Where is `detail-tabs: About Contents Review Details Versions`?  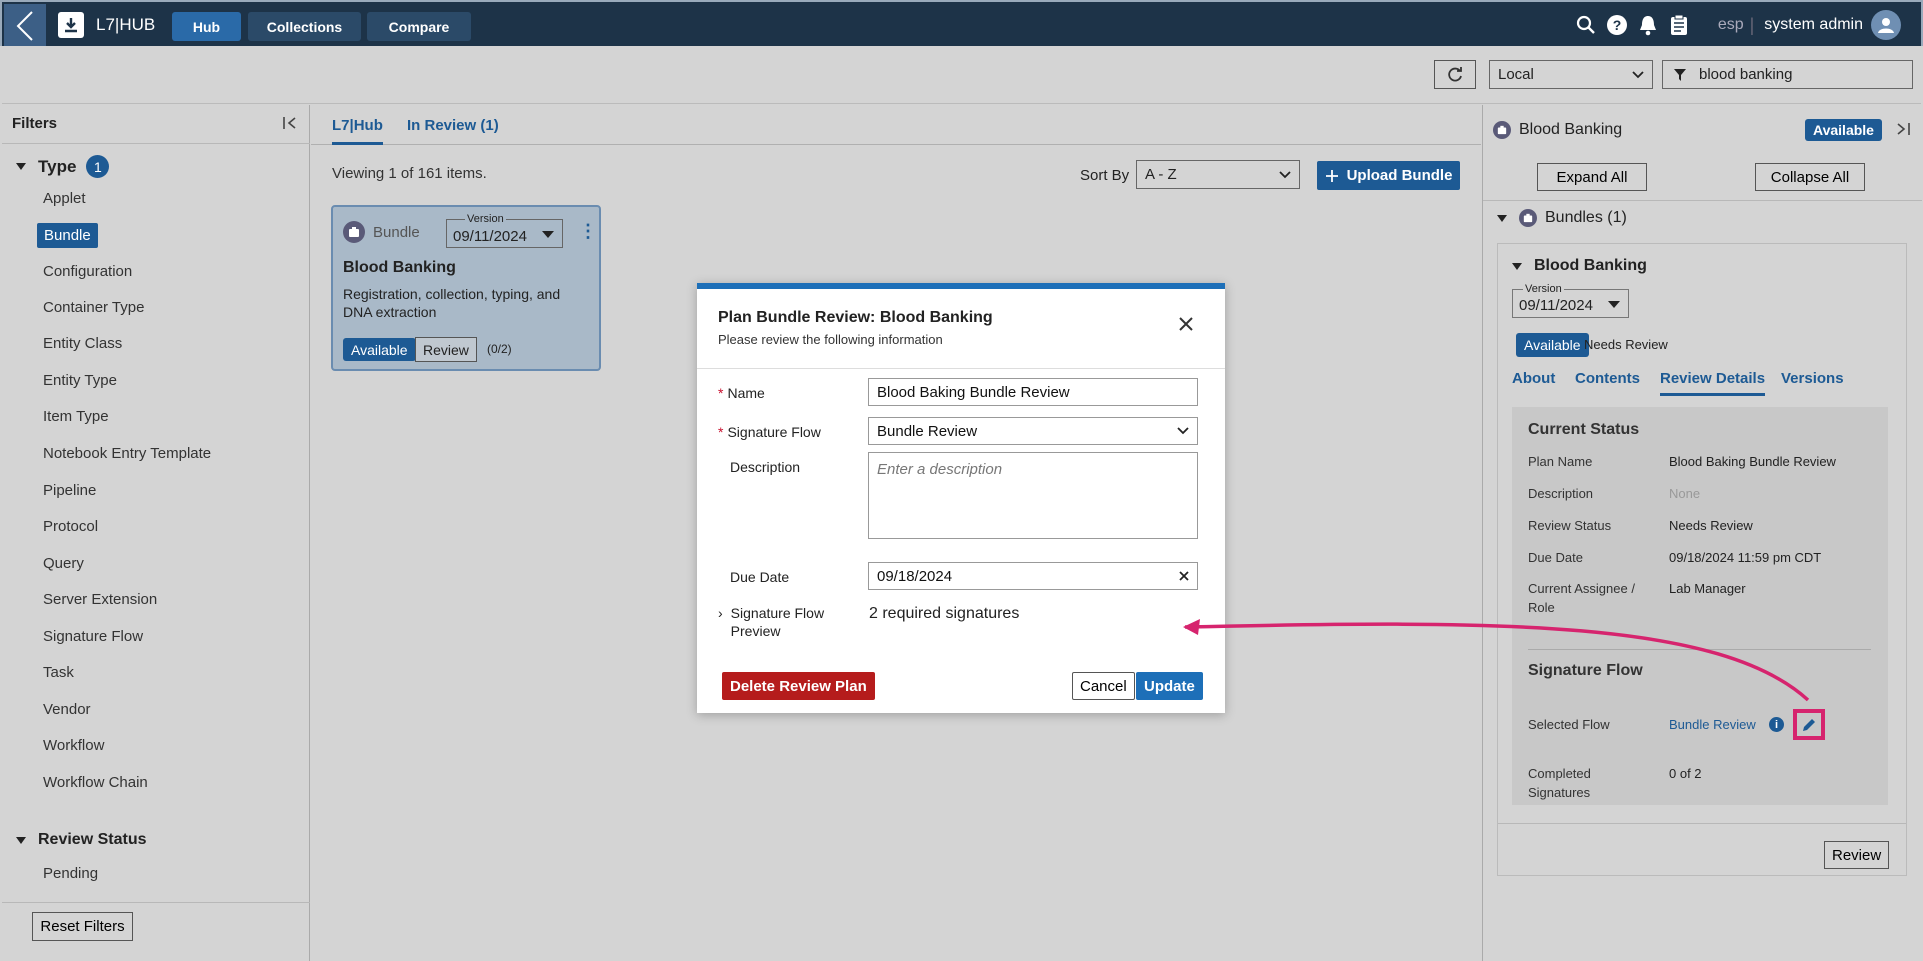
detail-tabs: About Contents Review Details Versions is located at coordinates (1699, 385).